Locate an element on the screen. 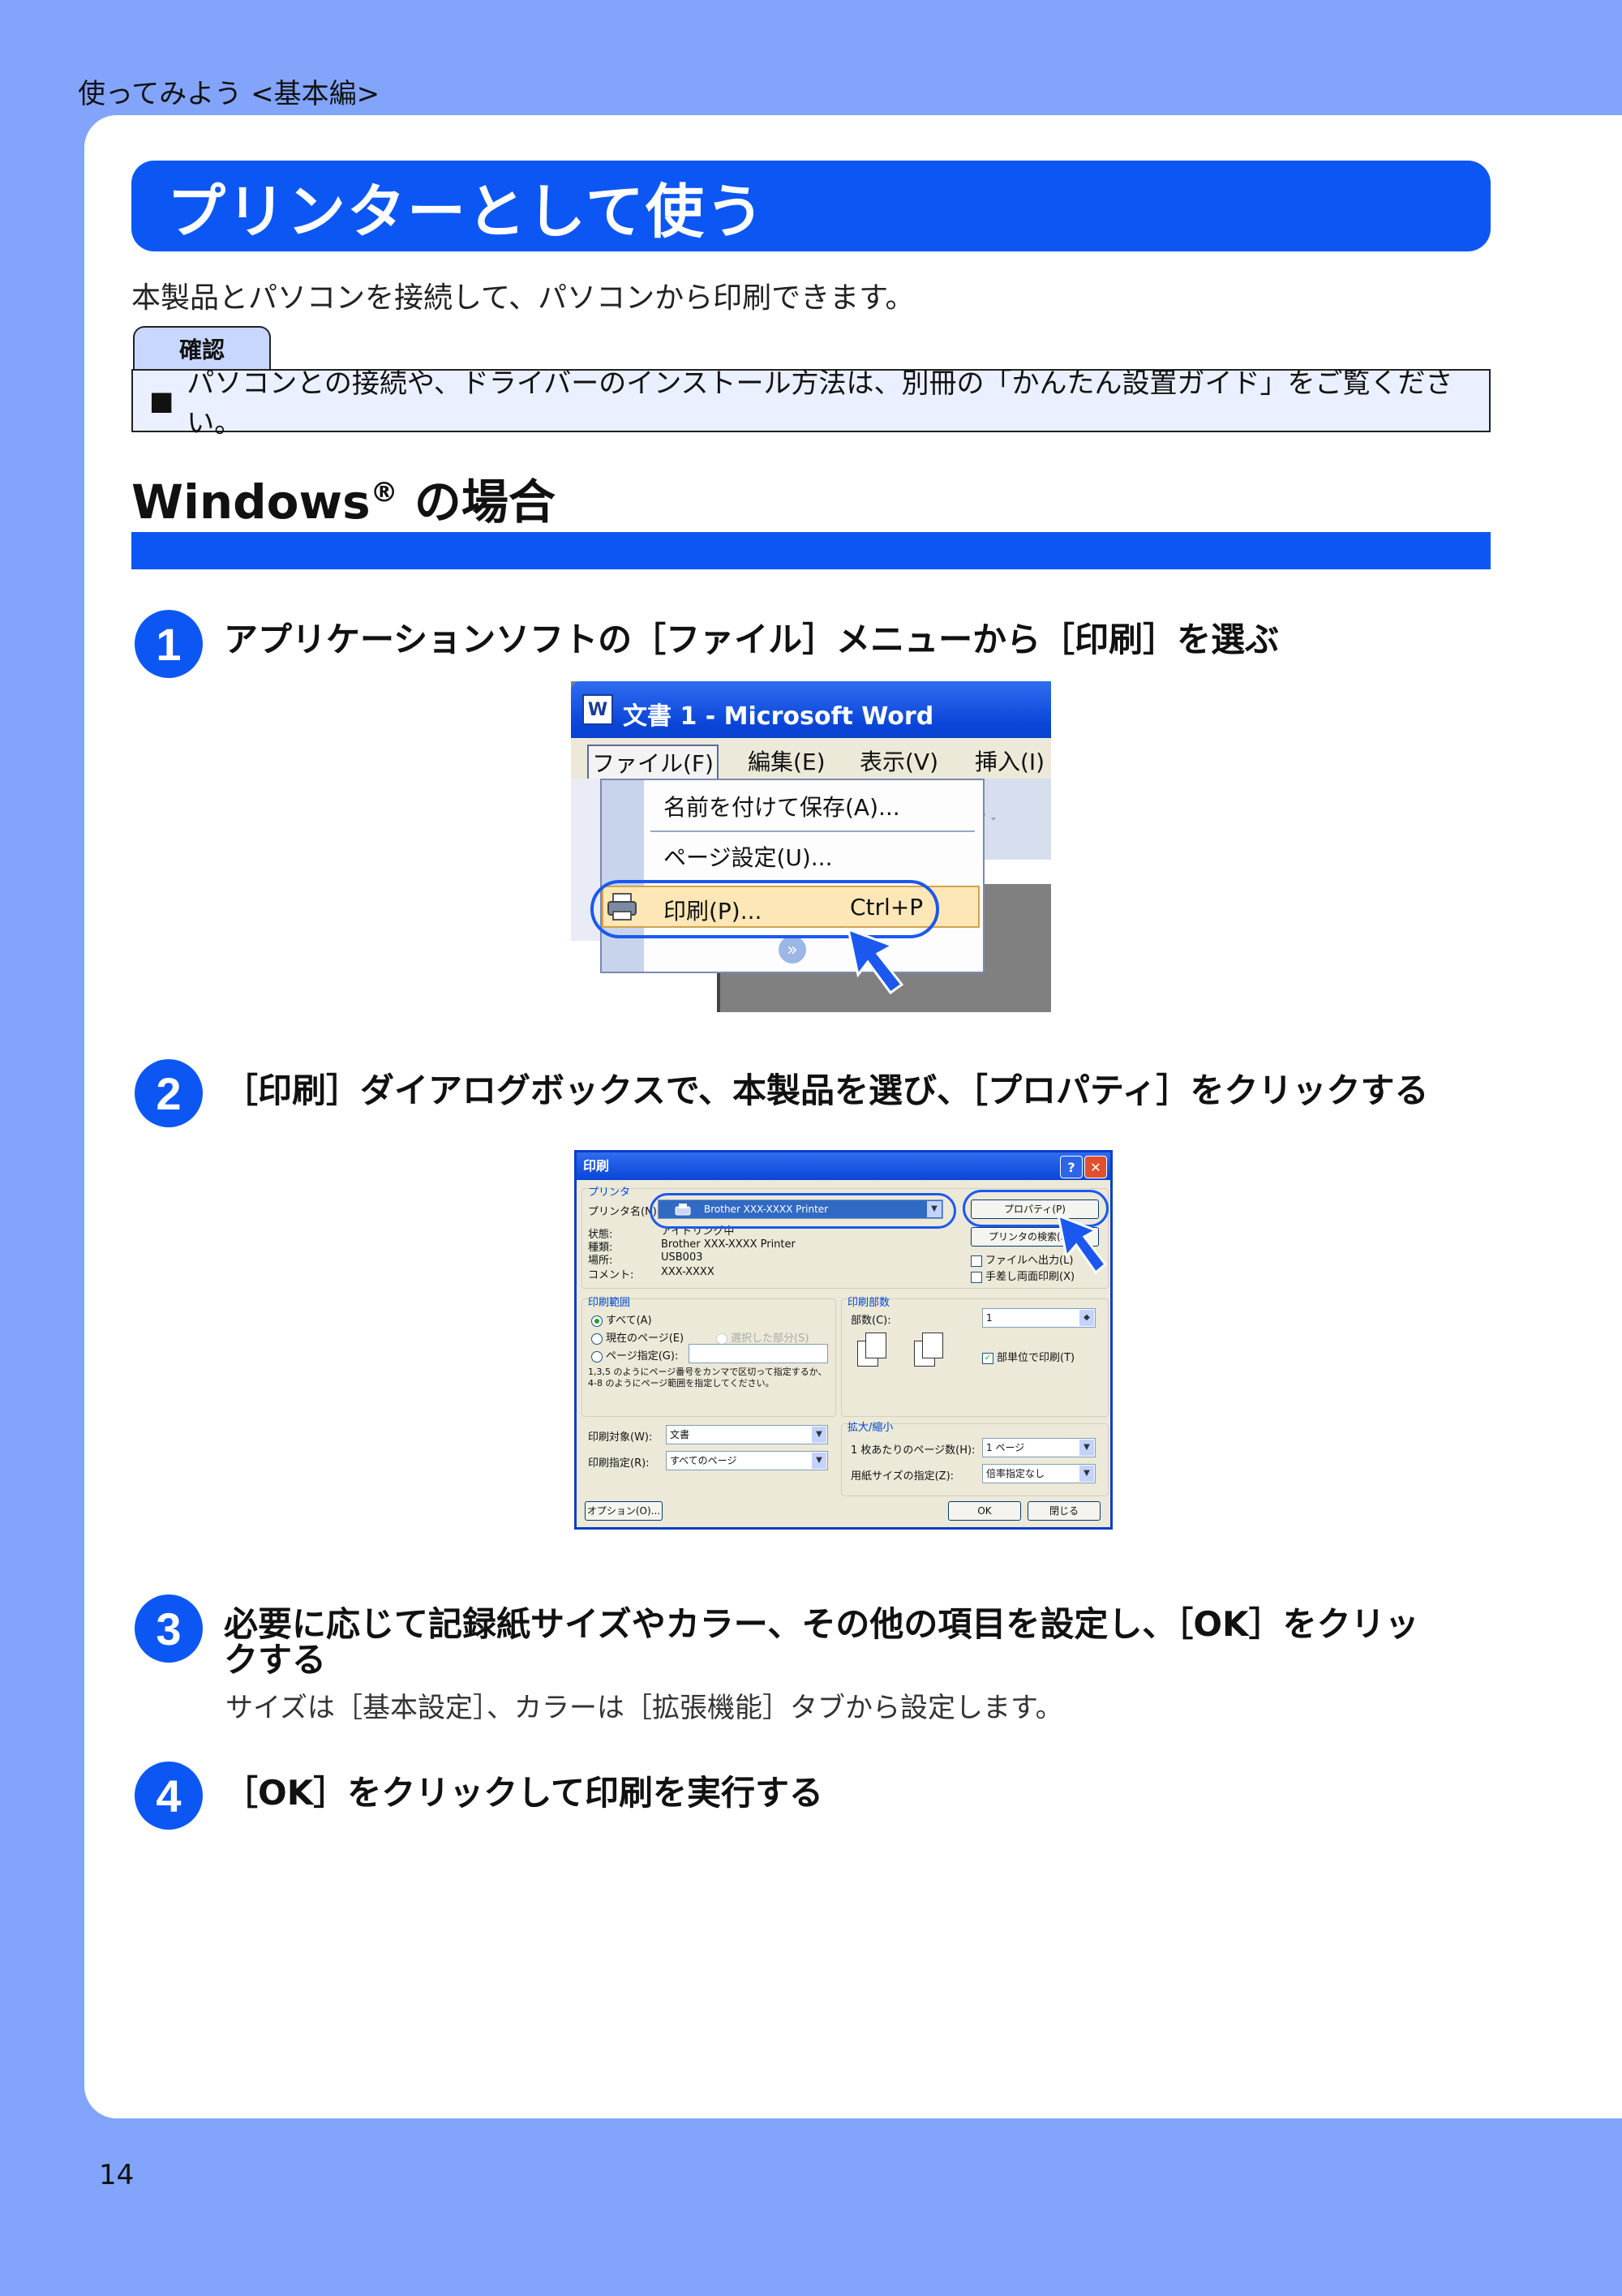 The height and width of the screenshot is (2296, 1622). section-title: Windows® の場合 is located at coordinates (344, 498).